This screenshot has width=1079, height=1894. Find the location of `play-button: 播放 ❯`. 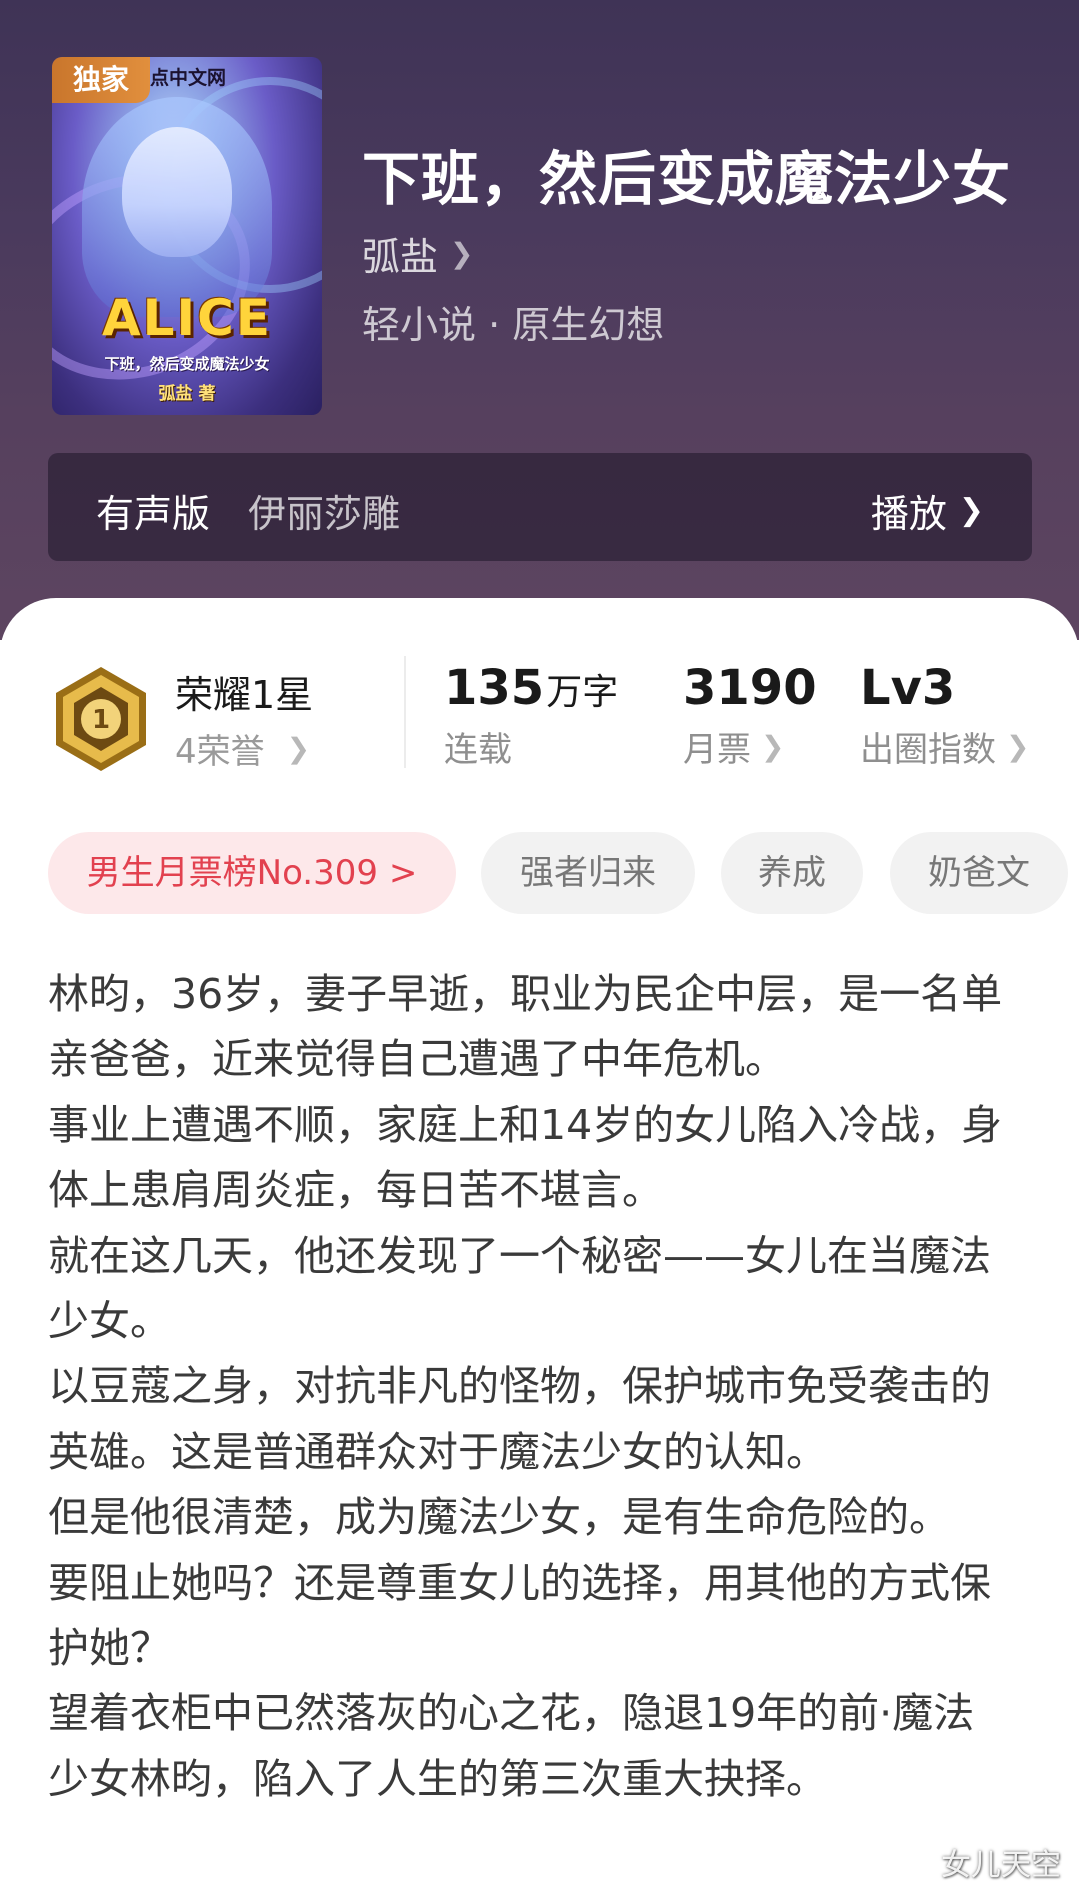

play-button: 播放 ❯ is located at coordinates (927, 510).